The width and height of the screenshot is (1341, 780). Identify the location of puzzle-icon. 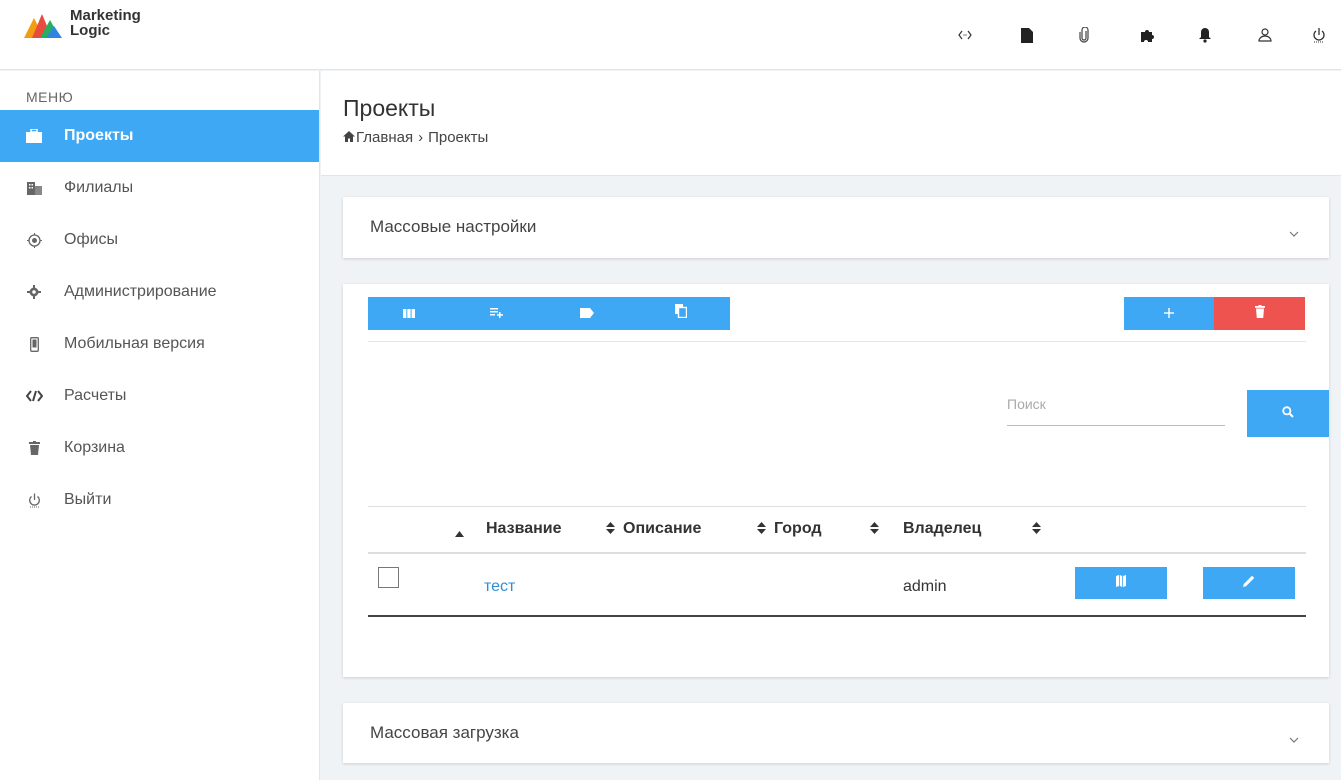
(1147, 35).